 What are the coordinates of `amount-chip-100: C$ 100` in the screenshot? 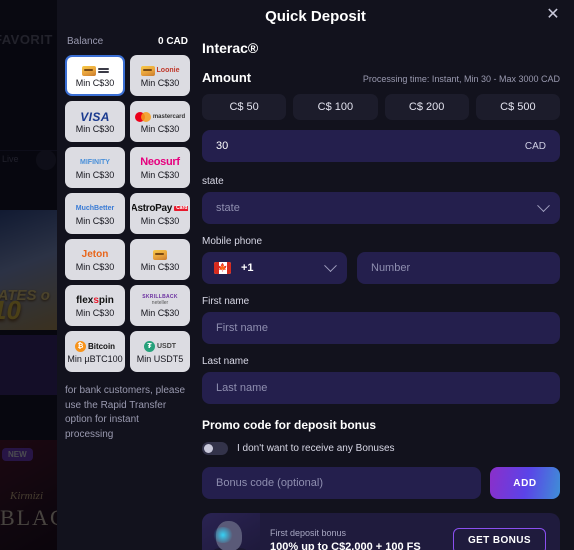 It's located at (335, 107).